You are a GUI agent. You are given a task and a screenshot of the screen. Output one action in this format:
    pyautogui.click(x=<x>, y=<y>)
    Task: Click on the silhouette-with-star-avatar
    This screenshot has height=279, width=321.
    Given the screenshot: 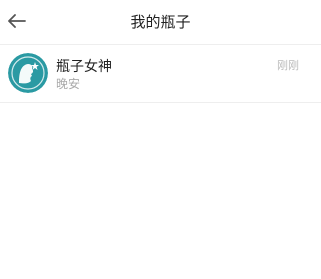 What is the action you would take?
    pyautogui.click(x=28, y=73)
    